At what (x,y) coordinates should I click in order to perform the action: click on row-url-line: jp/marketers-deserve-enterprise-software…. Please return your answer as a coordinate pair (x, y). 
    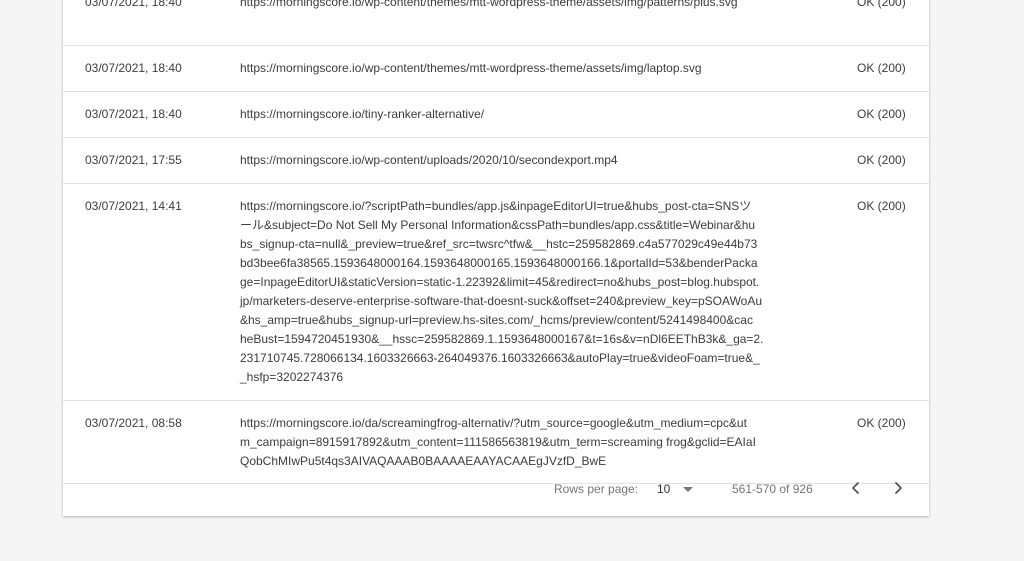
    Looking at the image, I should click on (501, 301).